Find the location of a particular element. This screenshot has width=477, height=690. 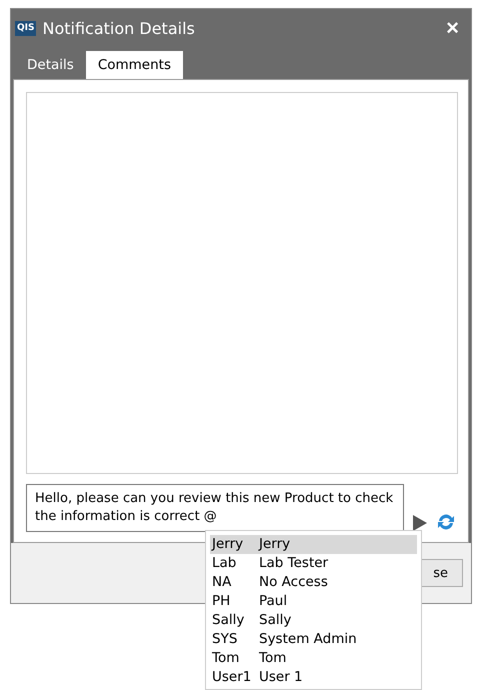

mention-item: Lab Lab Tester is located at coordinates (313, 563).